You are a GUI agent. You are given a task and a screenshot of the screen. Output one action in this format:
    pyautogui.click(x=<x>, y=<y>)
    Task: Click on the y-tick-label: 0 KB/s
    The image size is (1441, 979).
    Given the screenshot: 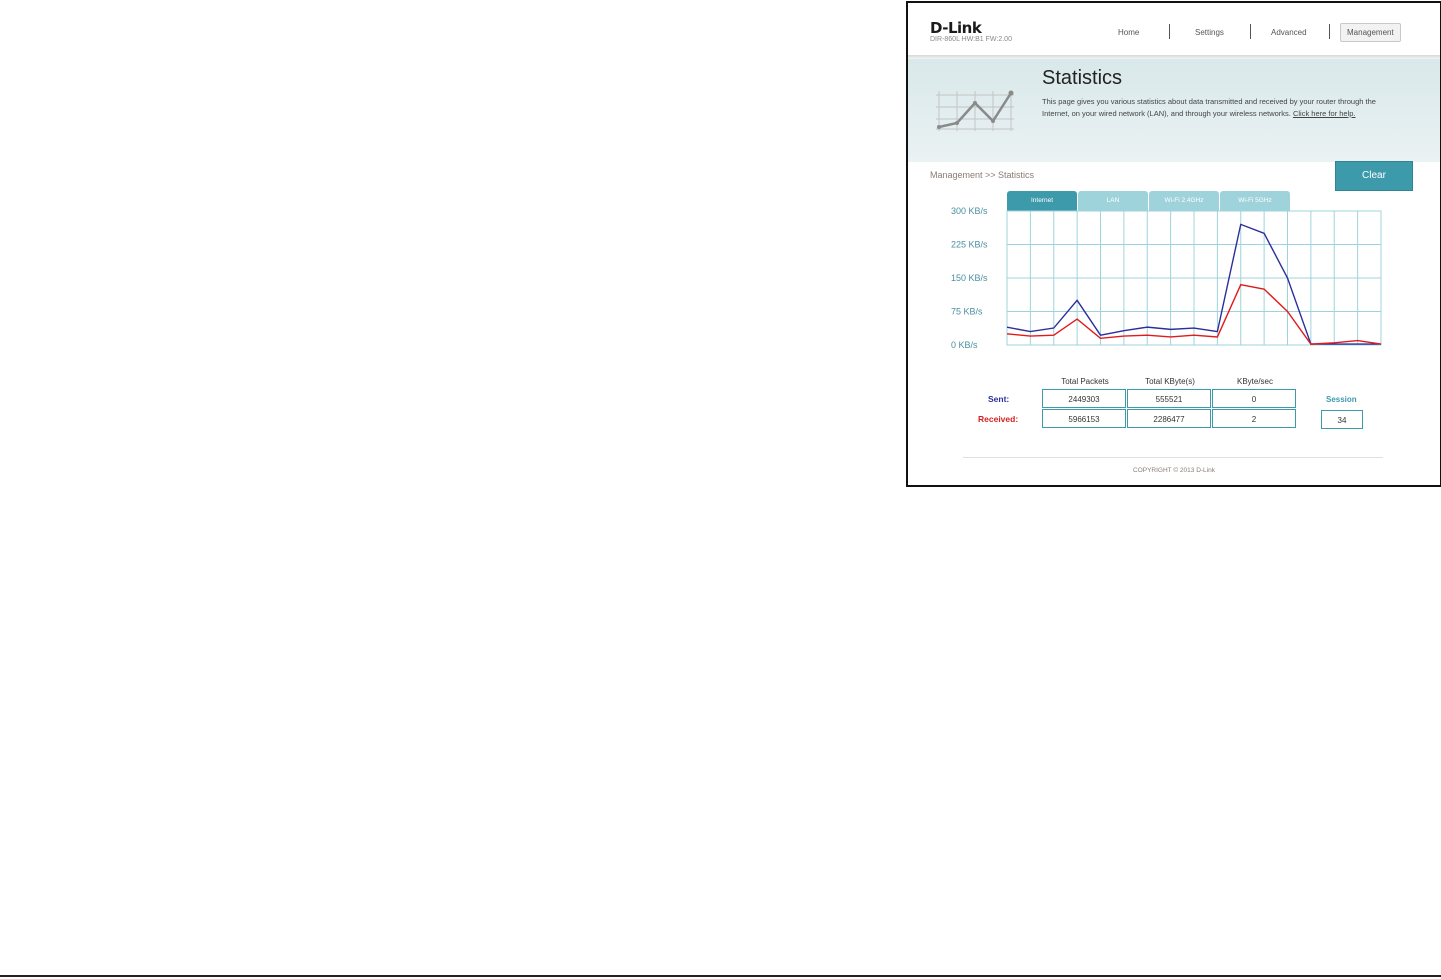 What is the action you would take?
    pyautogui.click(x=964, y=345)
    